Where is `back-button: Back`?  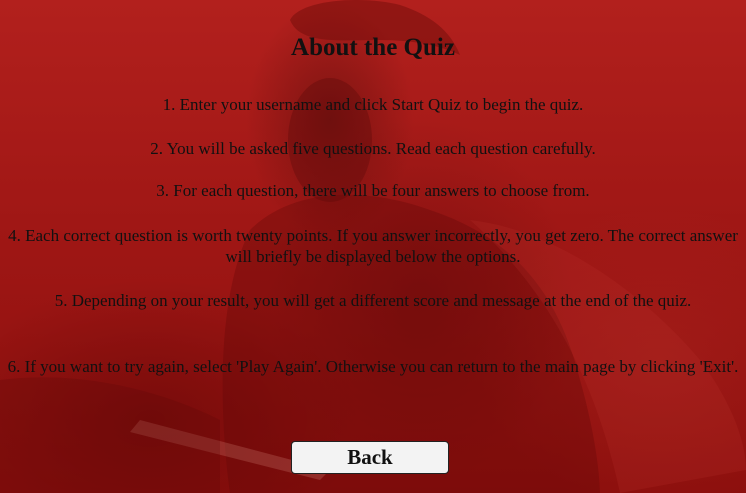 back-button: Back is located at coordinates (370, 457).